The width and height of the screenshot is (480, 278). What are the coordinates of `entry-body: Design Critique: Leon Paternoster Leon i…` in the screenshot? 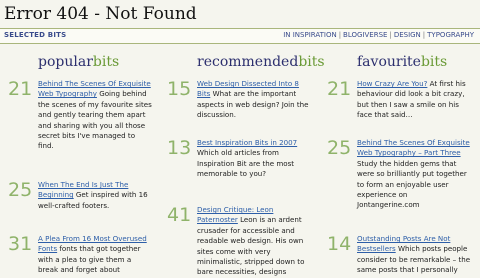 It's located at (254, 241).